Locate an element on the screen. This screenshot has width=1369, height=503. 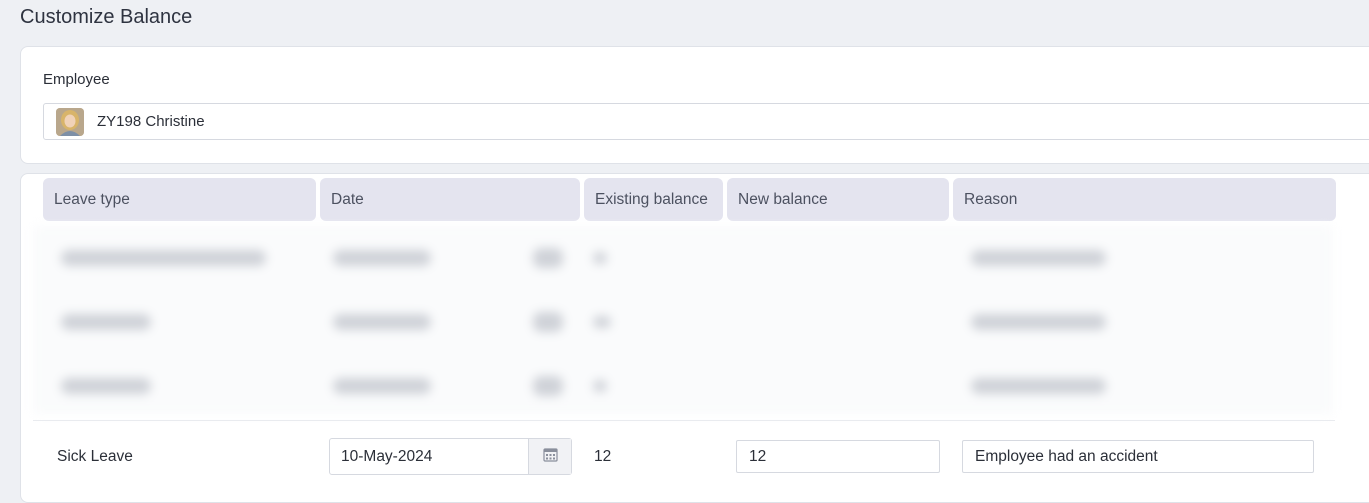
column-header-reason: Reason is located at coordinates (1144, 199).